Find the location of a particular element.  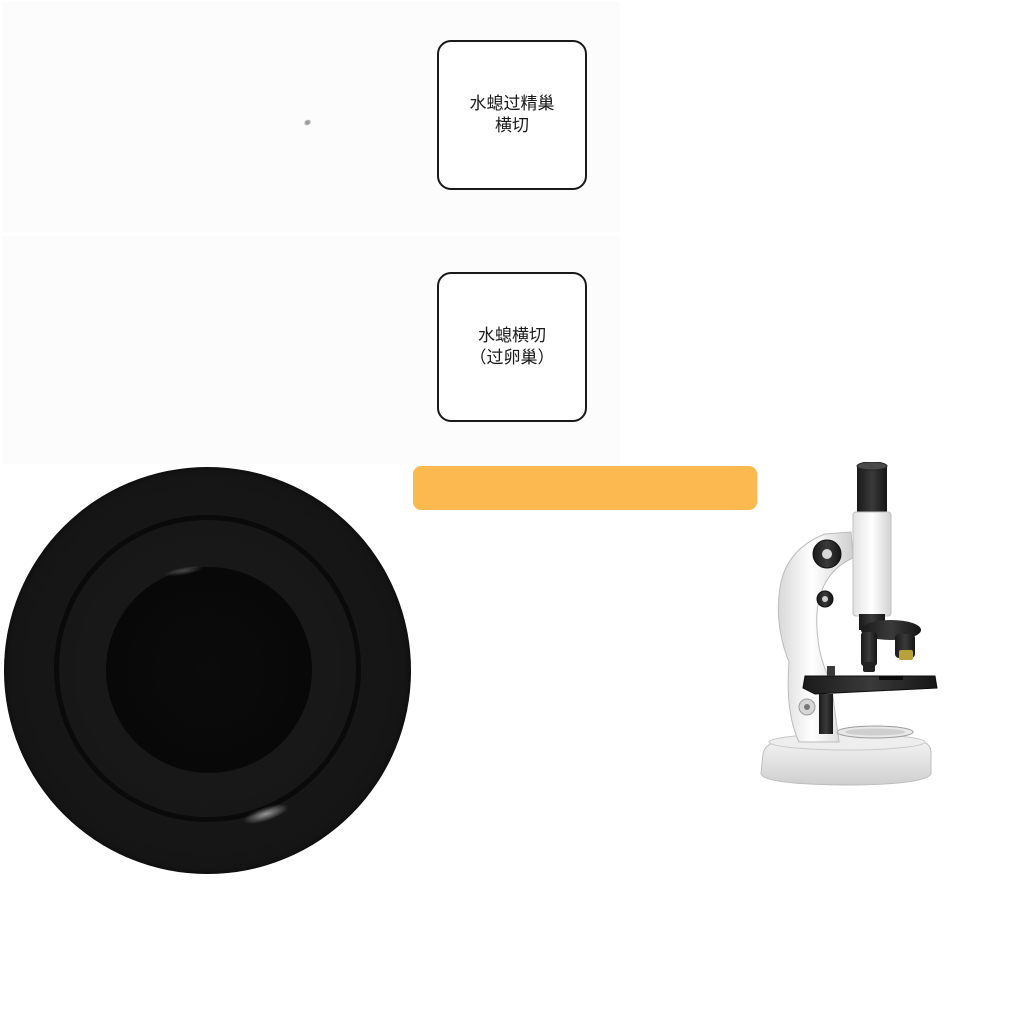

fine-focus-knob is located at coordinates (825, 599).